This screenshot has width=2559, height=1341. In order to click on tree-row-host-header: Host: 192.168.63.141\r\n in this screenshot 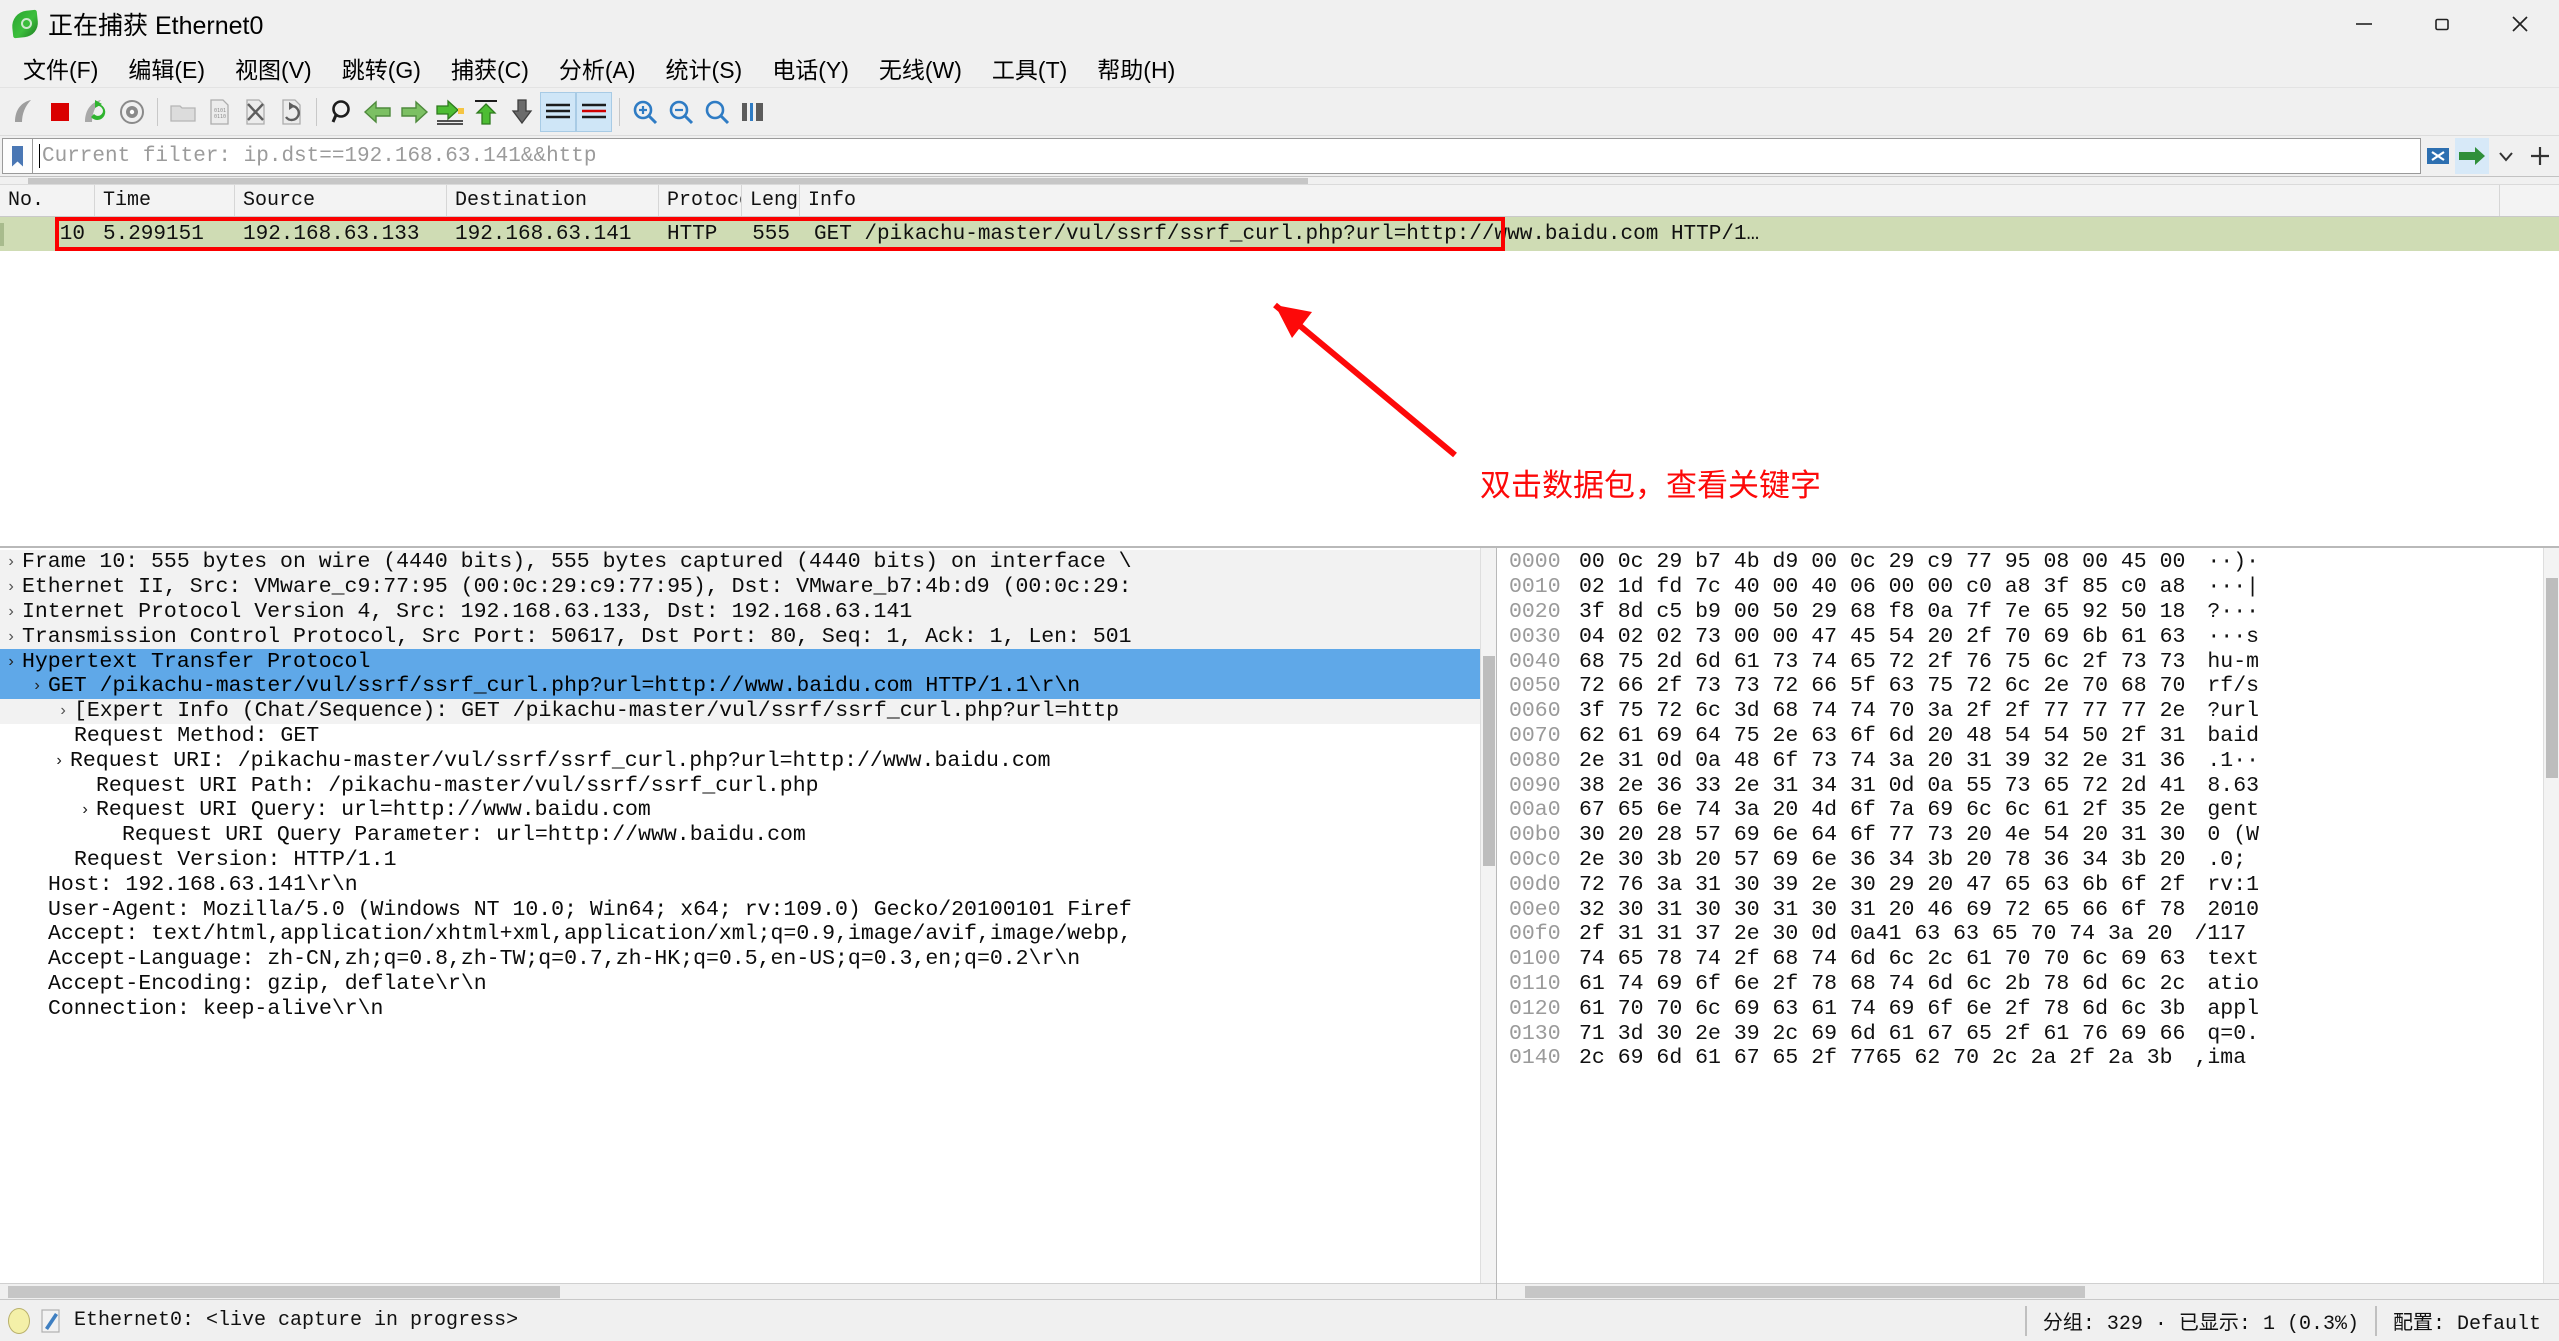, I will do `click(748, 884)`.